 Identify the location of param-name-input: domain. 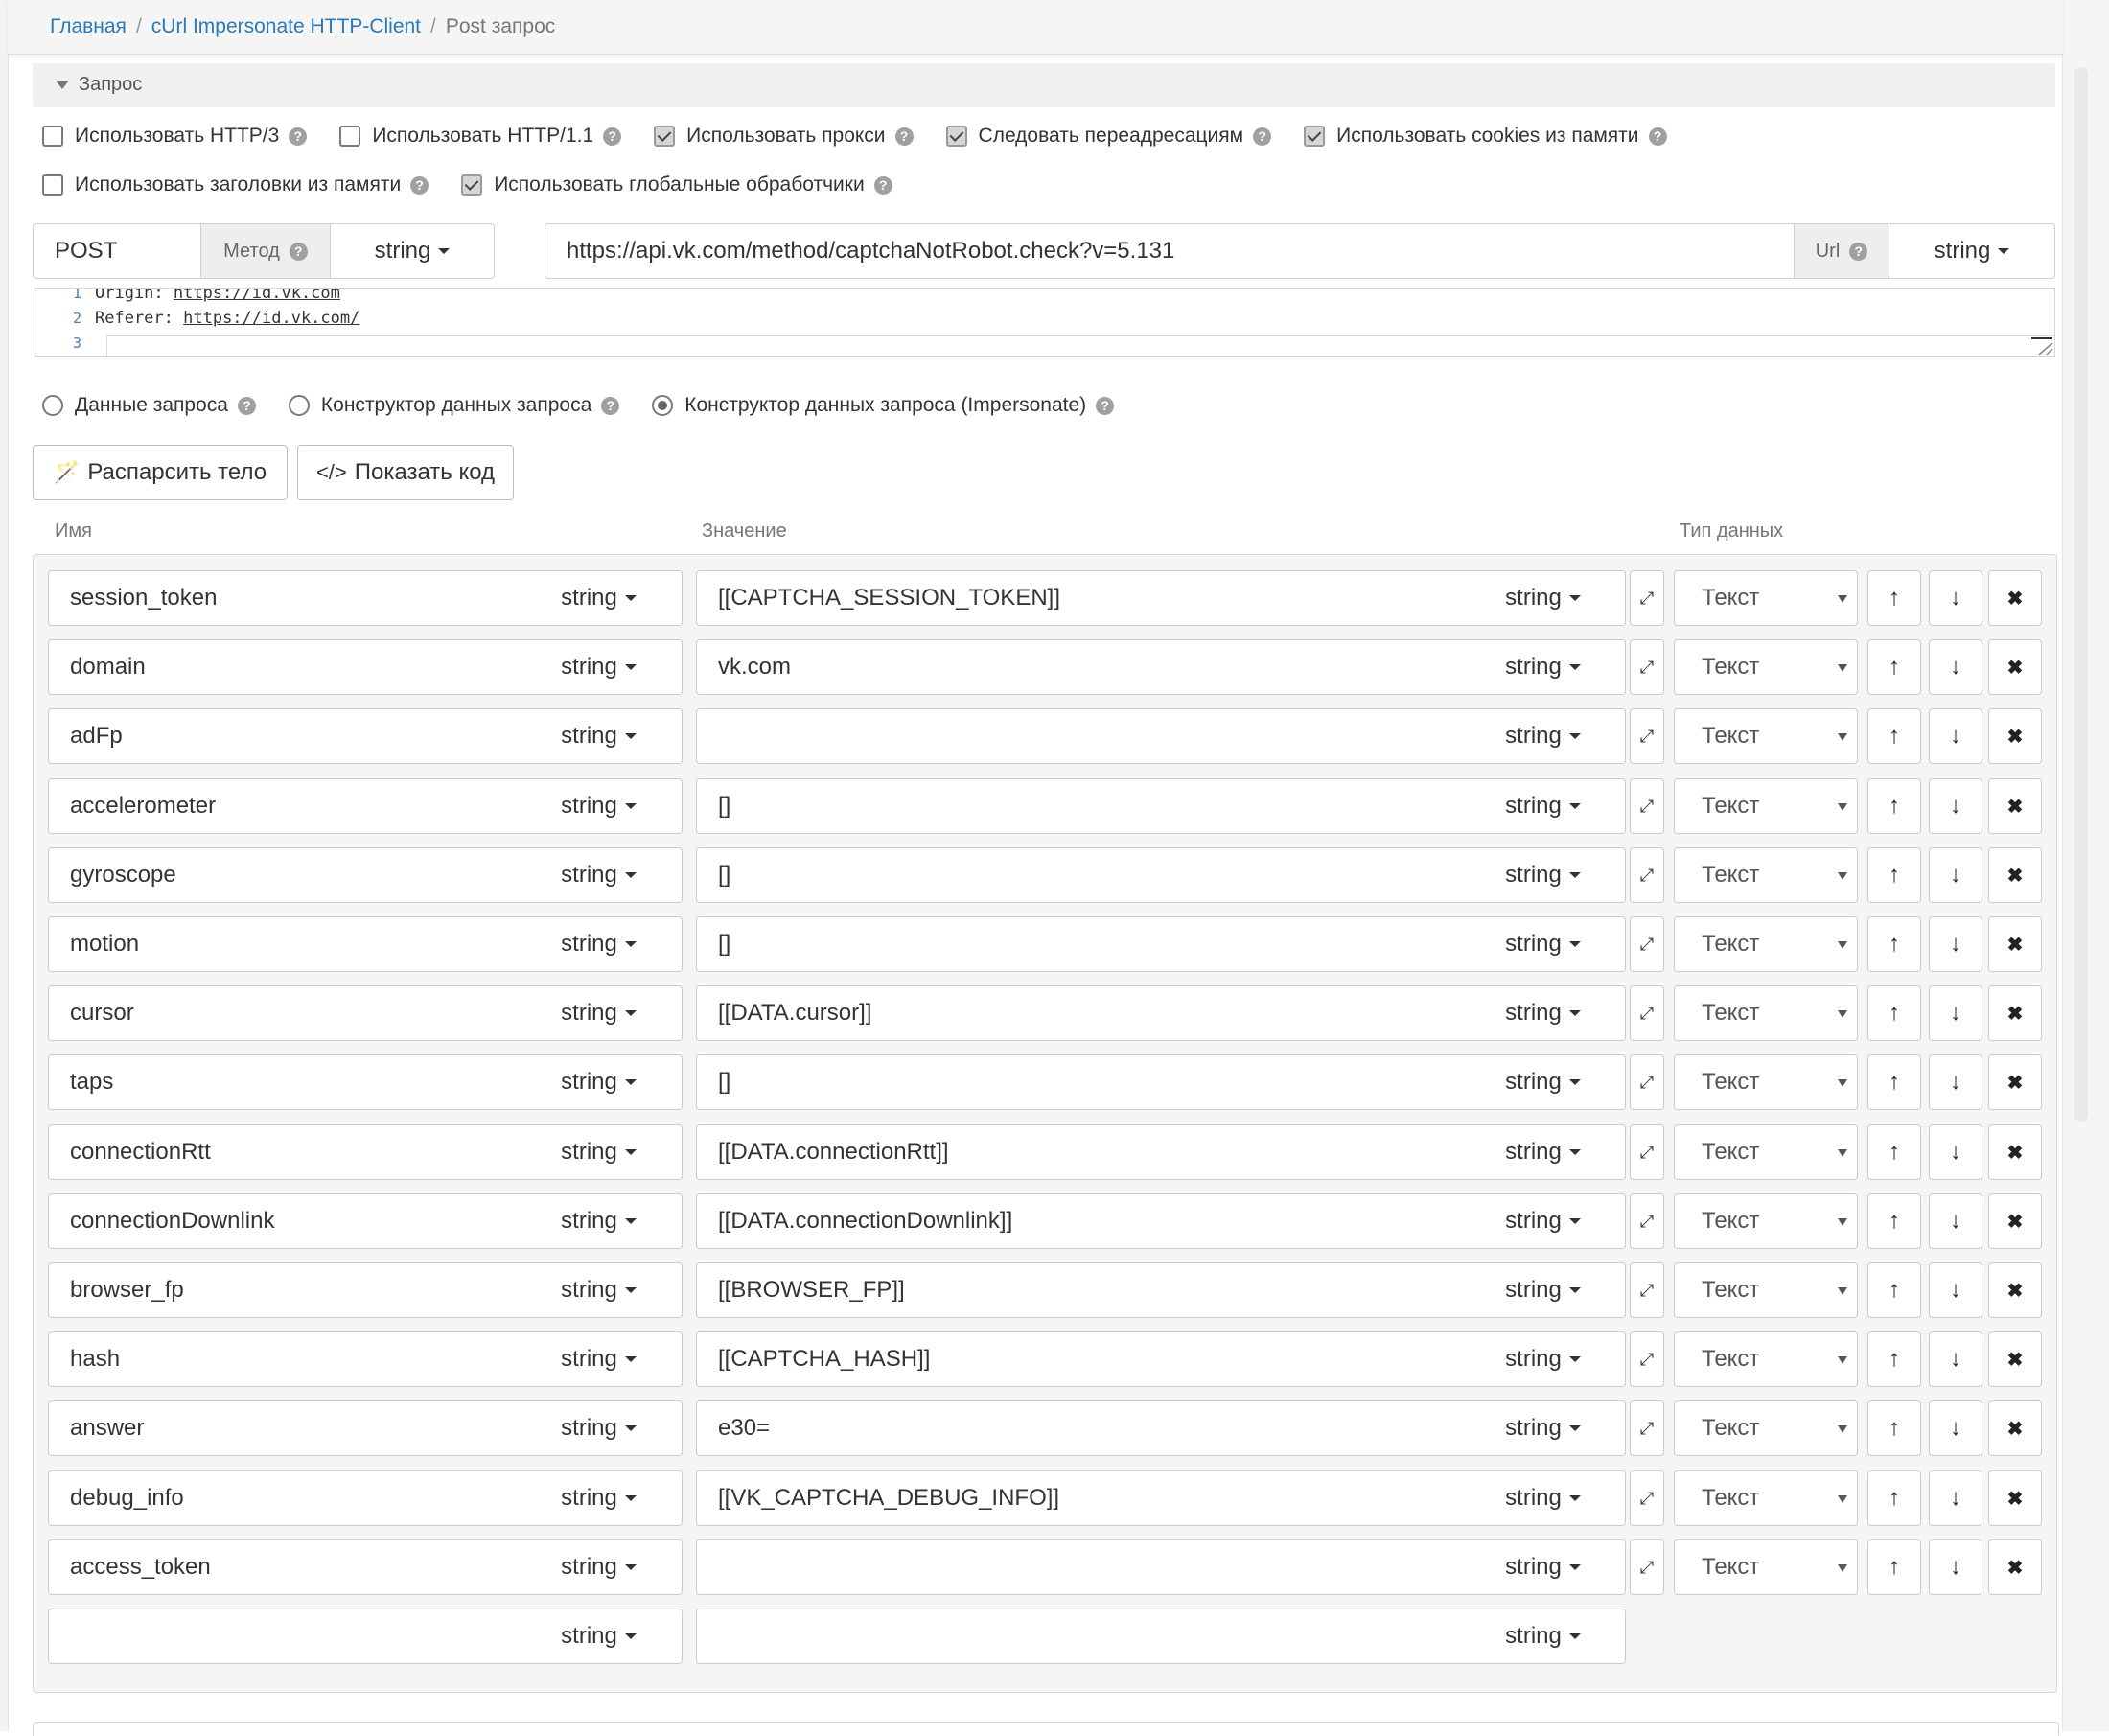
(283, 667).